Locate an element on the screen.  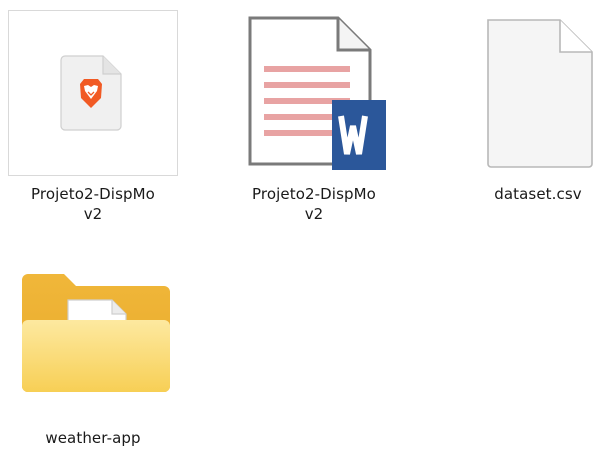
file-label: dataset.csv is located at coordinates (538, 194).